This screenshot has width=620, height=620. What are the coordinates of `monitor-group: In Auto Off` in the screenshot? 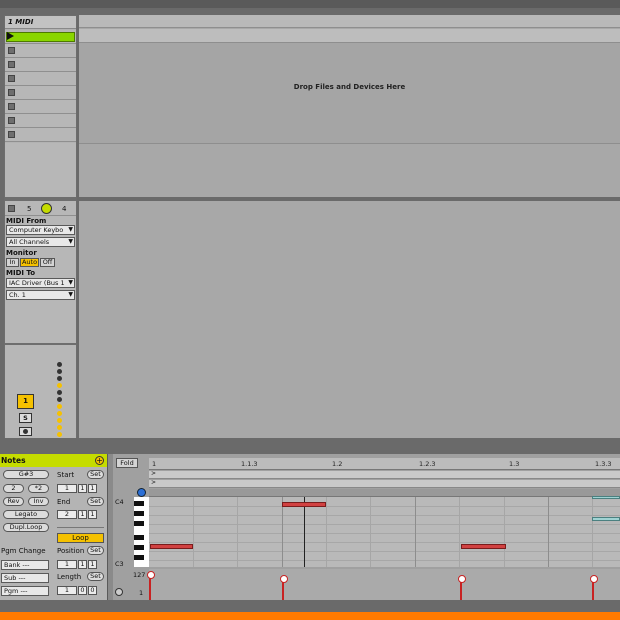 It's located at (36, 263).